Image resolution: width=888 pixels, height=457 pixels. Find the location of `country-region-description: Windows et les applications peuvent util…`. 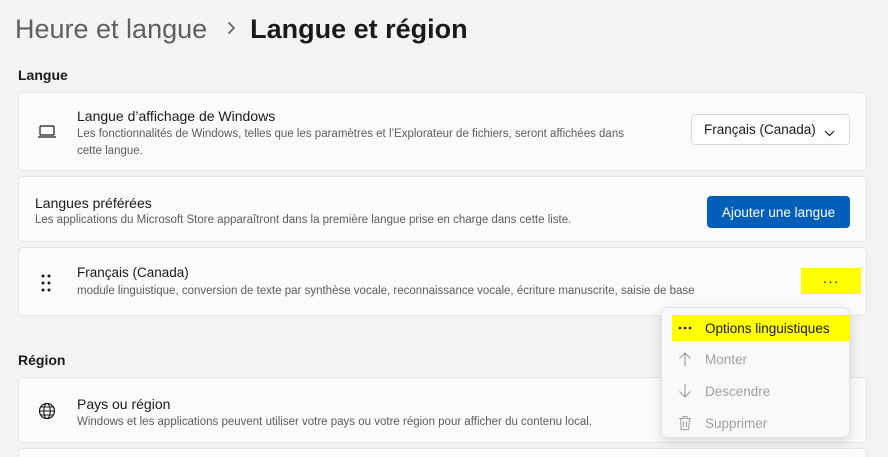

country-region-description: Windows et les applications peuvent util… is located at coordinates (335, 422).